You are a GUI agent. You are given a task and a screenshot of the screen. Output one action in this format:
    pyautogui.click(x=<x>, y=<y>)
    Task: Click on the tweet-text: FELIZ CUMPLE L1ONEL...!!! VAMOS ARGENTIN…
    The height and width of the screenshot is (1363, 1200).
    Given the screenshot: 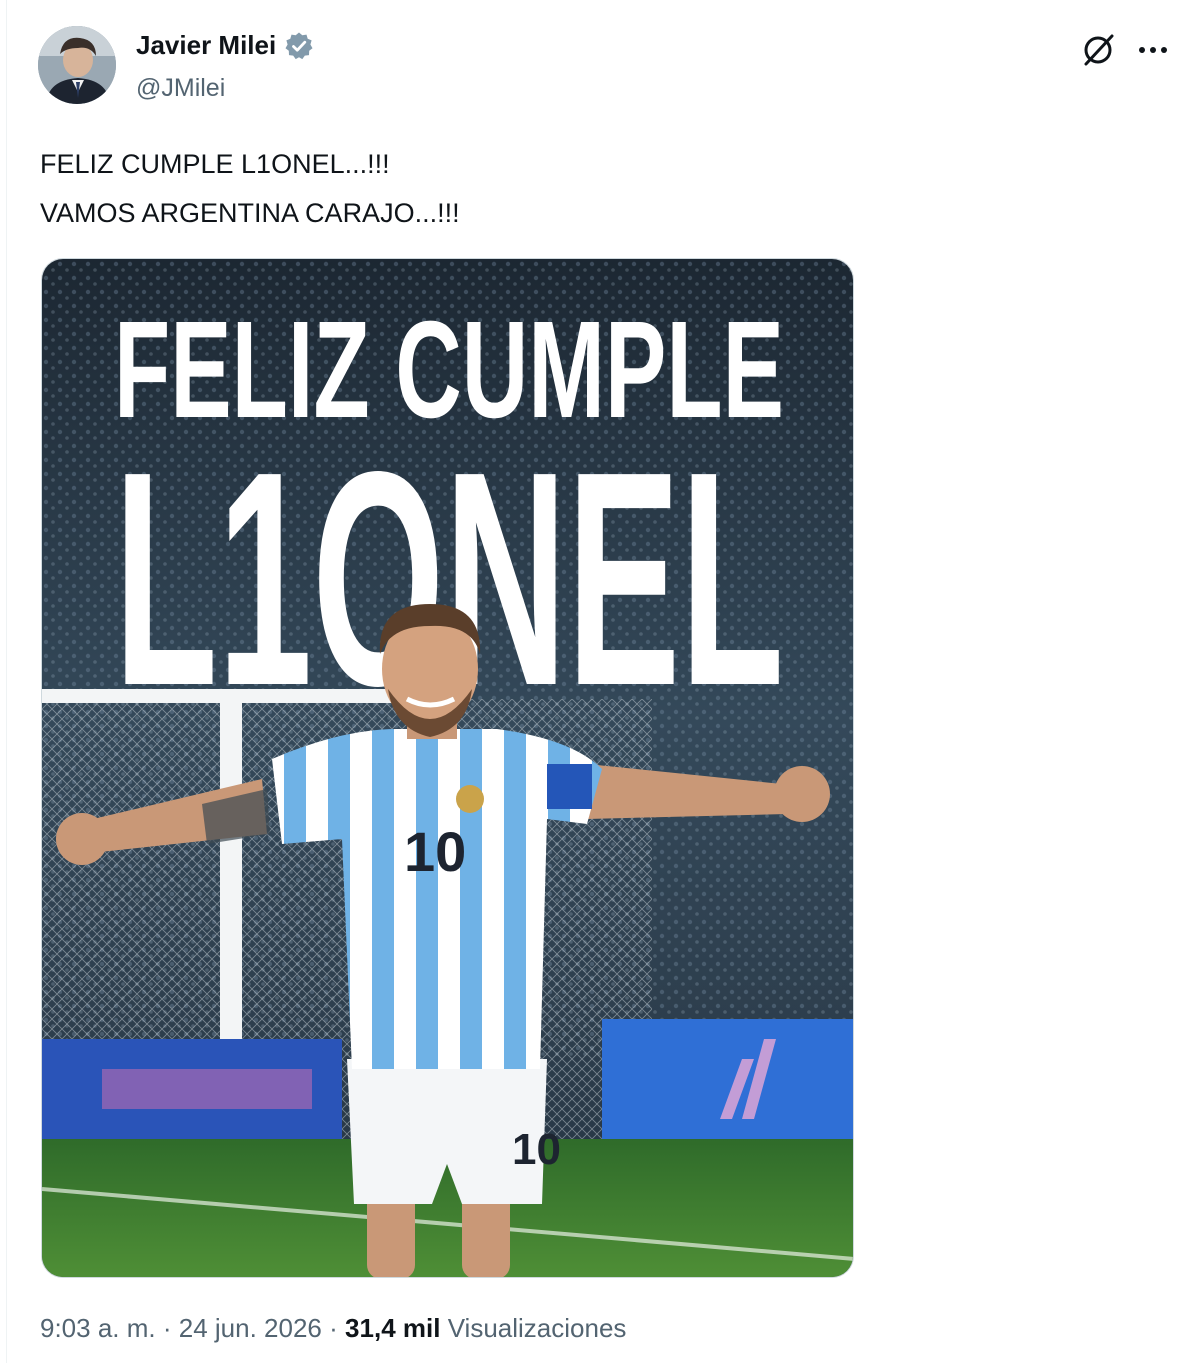 What is the action you would take?
    pyautogui.click(x=250, y=189)
    